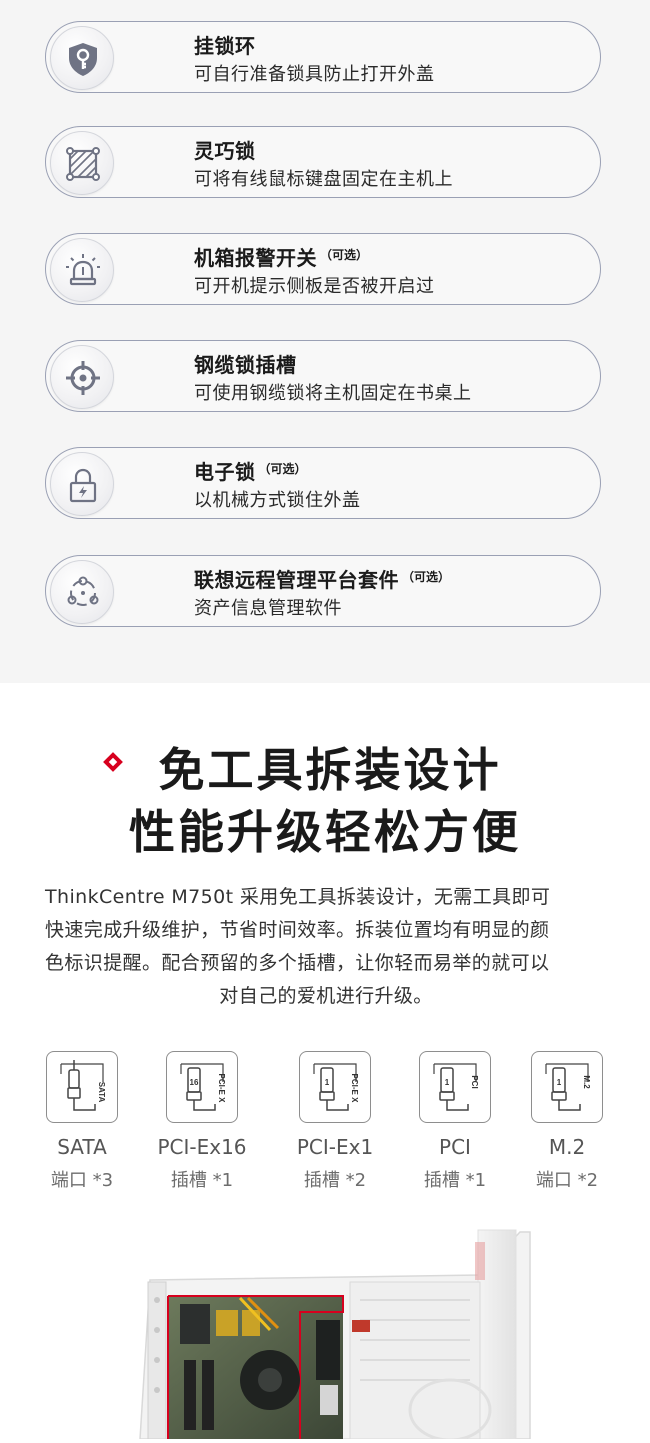  Describe the element at coordinates (297, 963) in the screenshot. I see `description-line: 色标识提醒。配合预留的多个插槽，让你轻而易举的就可以` at that location.